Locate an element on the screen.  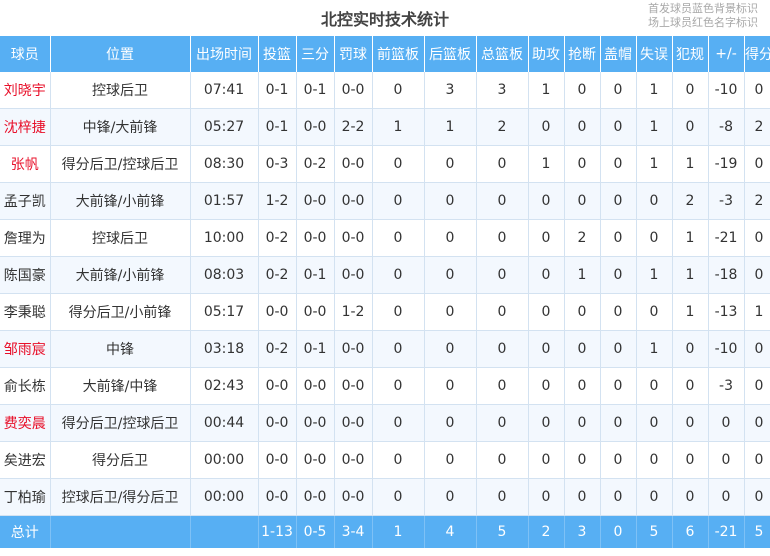
player-name: 沈梓捷 is located at coordinates (25, 127).